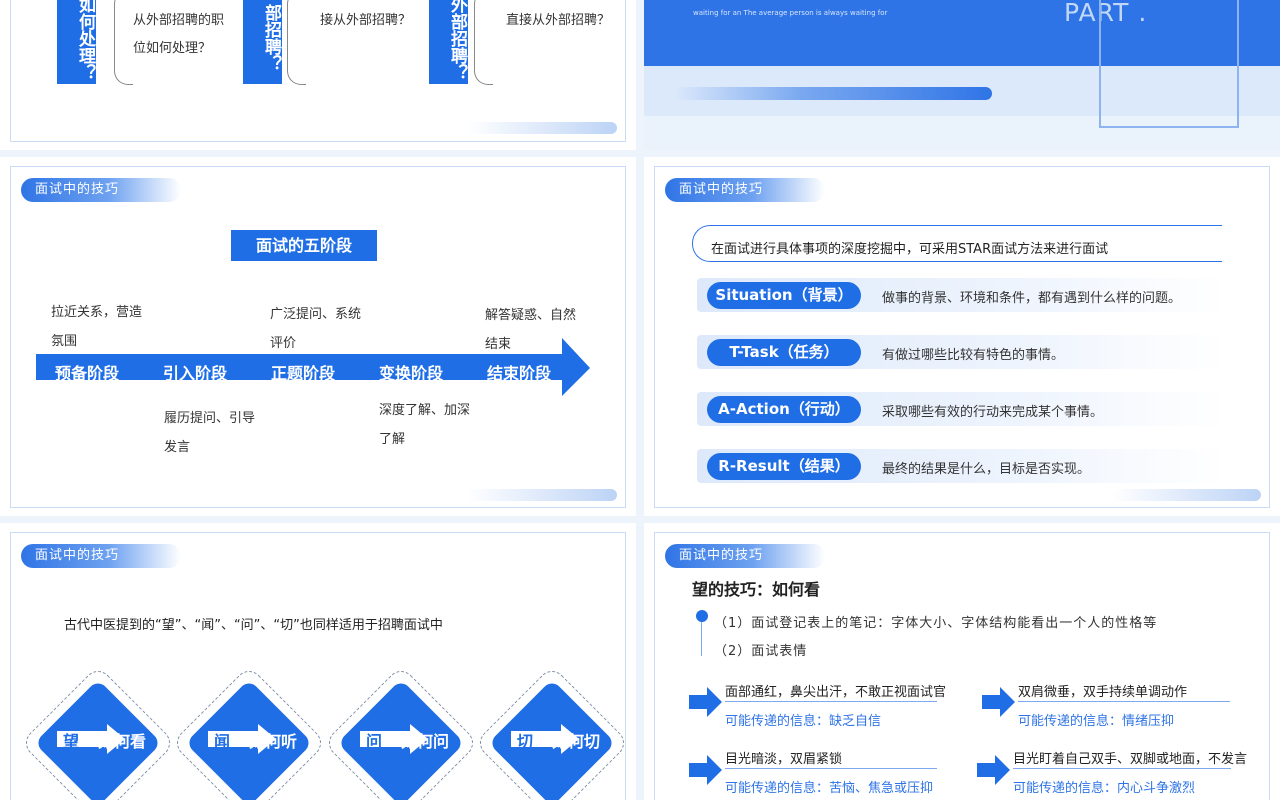 This screenshot has width=1280, height=800. I want to click on method-char: 切, so click(525, 741).